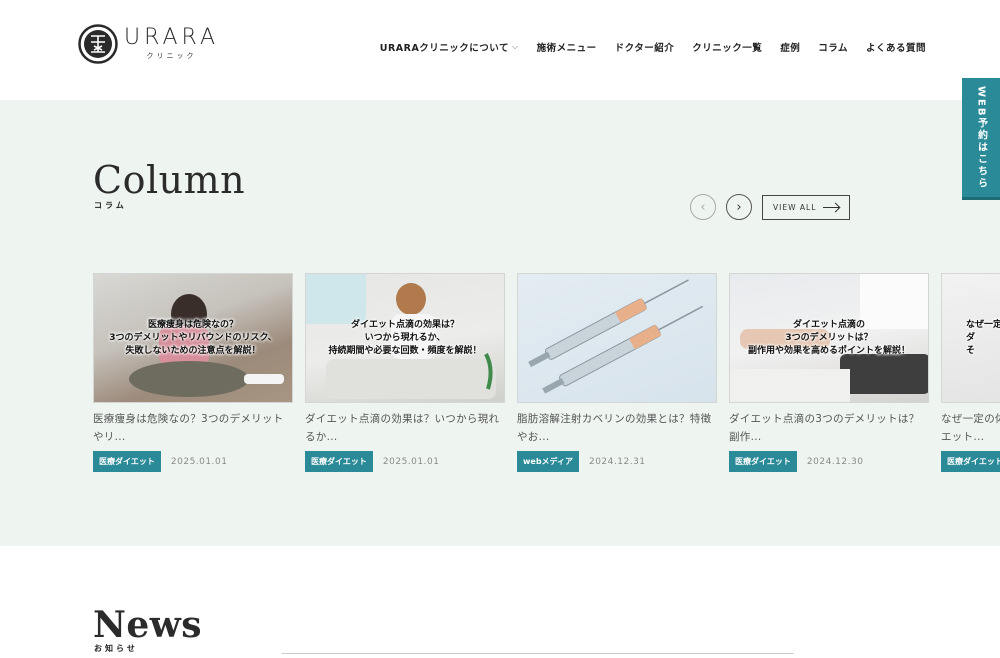 This screenshot has width=1000, height=658. Describe the element at coordinates (98, 44) in the screenshot. I see `logo-emblem-icon` at that location.